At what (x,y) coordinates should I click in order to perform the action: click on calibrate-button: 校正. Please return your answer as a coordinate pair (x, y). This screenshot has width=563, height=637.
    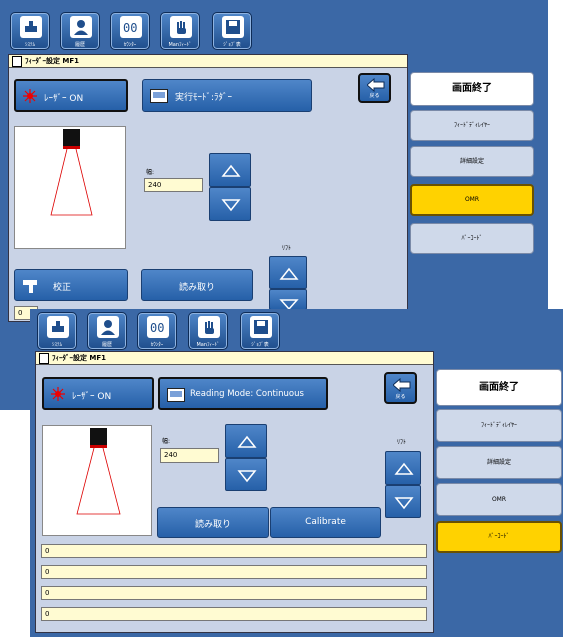
    Looking at the image, I should click on (71, 285).